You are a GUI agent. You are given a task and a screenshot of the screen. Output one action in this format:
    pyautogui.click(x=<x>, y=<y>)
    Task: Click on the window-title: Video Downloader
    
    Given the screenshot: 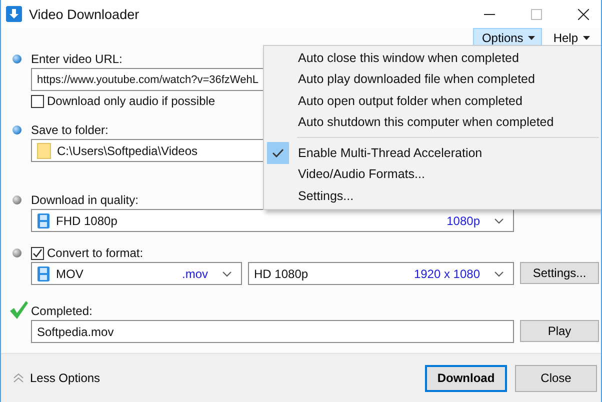 What is the action you would take?
    pyautogui.click(x=84, y=14)
    